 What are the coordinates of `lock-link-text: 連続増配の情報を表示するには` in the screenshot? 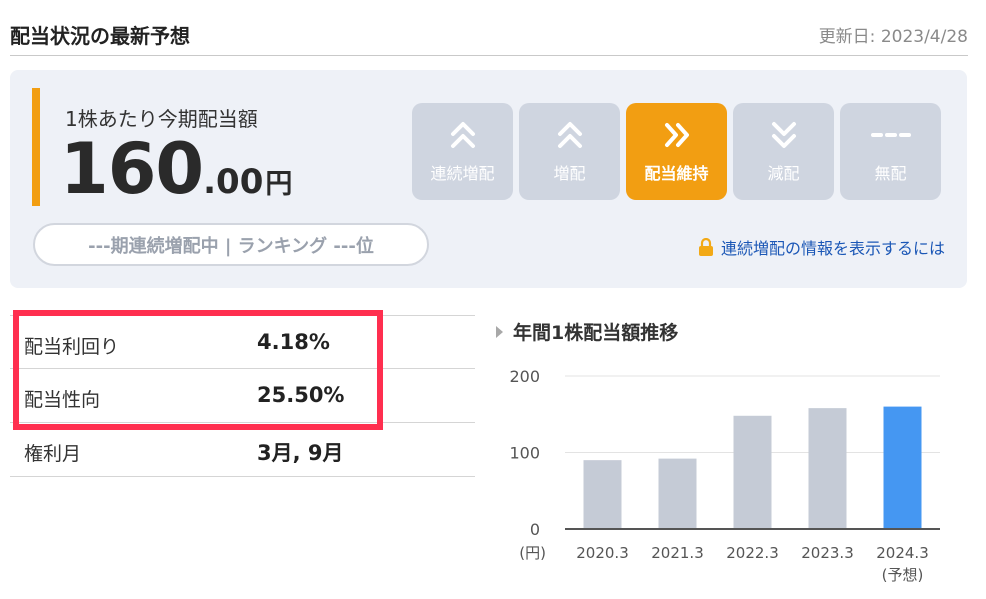 It's located at (832, 248).